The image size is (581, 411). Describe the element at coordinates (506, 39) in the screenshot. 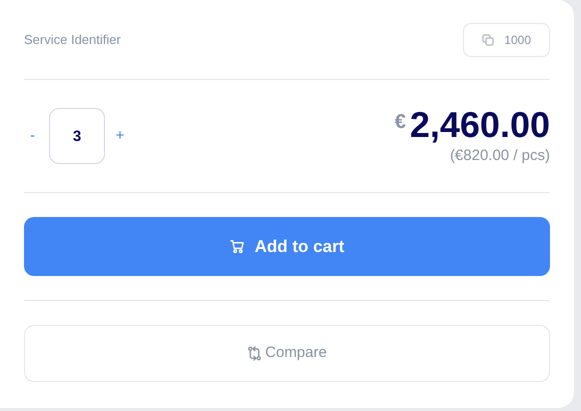

I see `copy-id-button: 1000` at that location.